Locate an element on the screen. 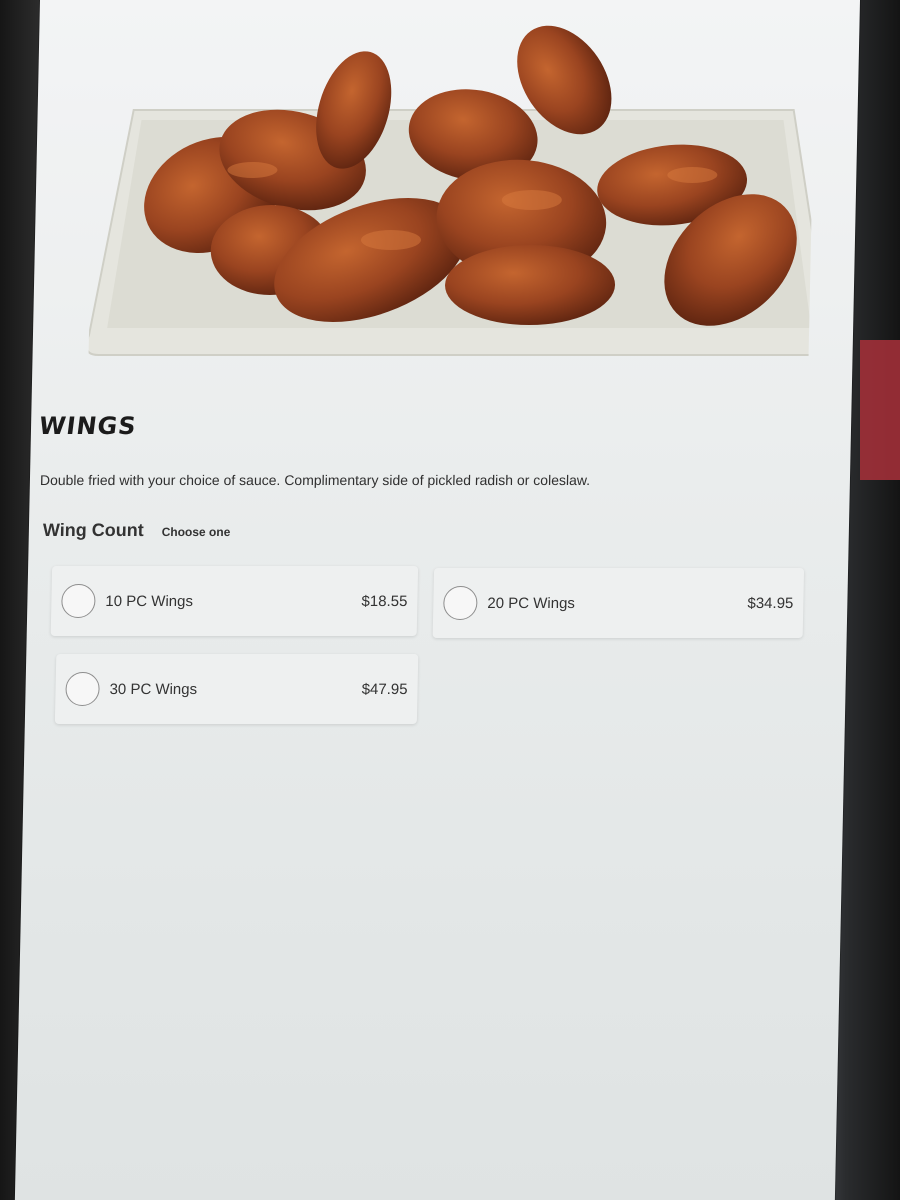 This screenshot has width=900, height=1200. item-title: WINGS is located at coordinates (88, 426).